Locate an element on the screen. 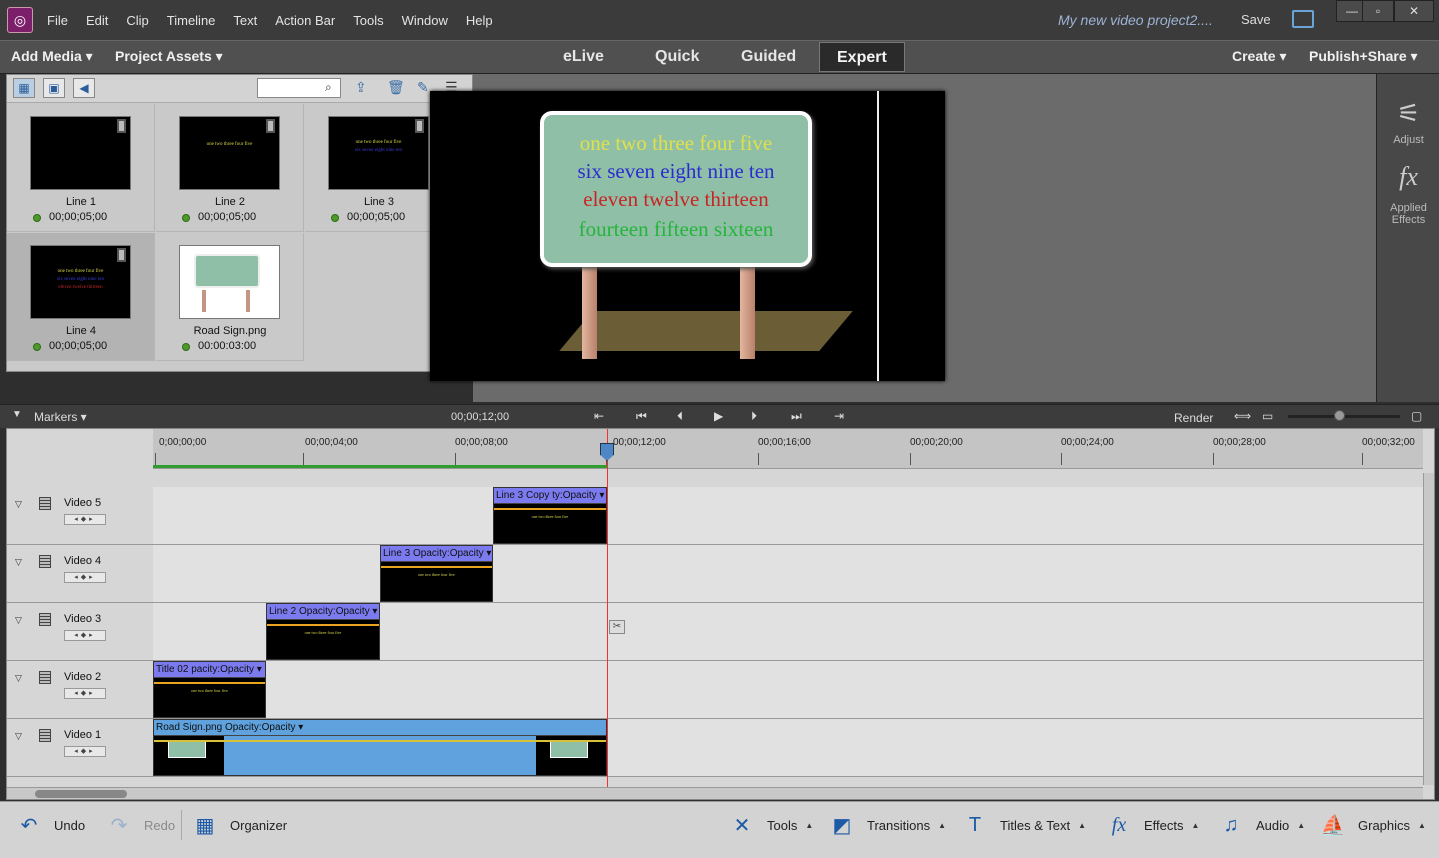  play-icon: ▶ is located at coordinates (718, 416).